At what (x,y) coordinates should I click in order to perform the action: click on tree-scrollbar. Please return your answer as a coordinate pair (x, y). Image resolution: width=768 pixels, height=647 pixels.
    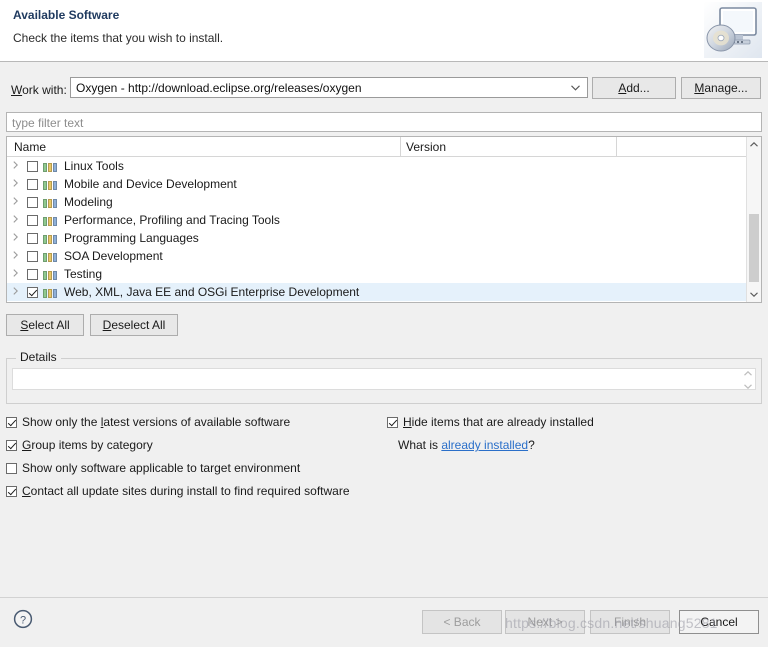
    Looking at the image, I should click on (753, 219).